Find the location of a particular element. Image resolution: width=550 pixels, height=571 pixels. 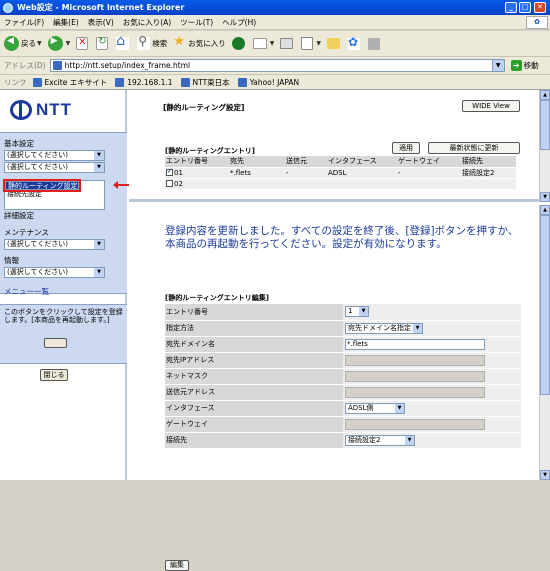

refresh-button is located at coordinates (103, 43).